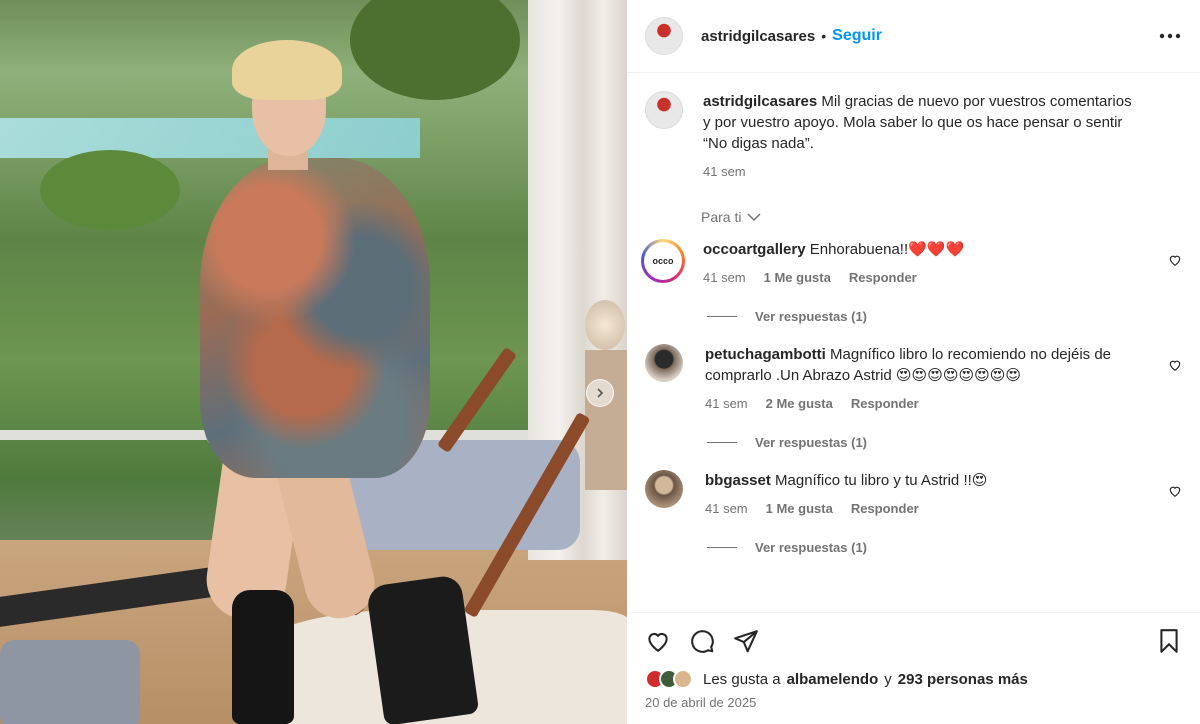 The image size is (1200, 724). What do you see at coordinates (923, 171) in the screenshot?
I see `caption-meta: 41 sem` at bounding box center [923, 171].